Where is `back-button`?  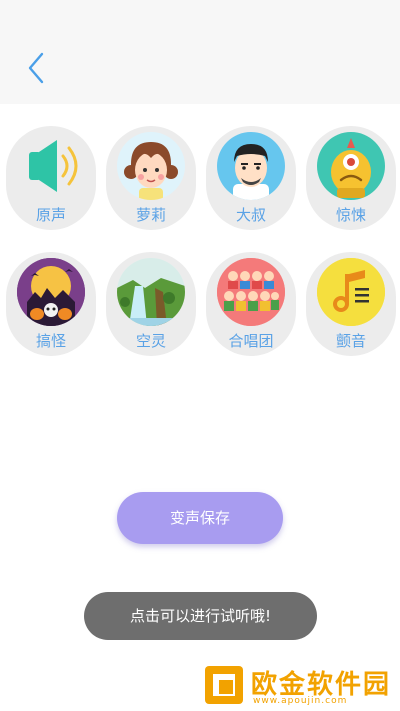 back-button is located at coordinates (38, 68).